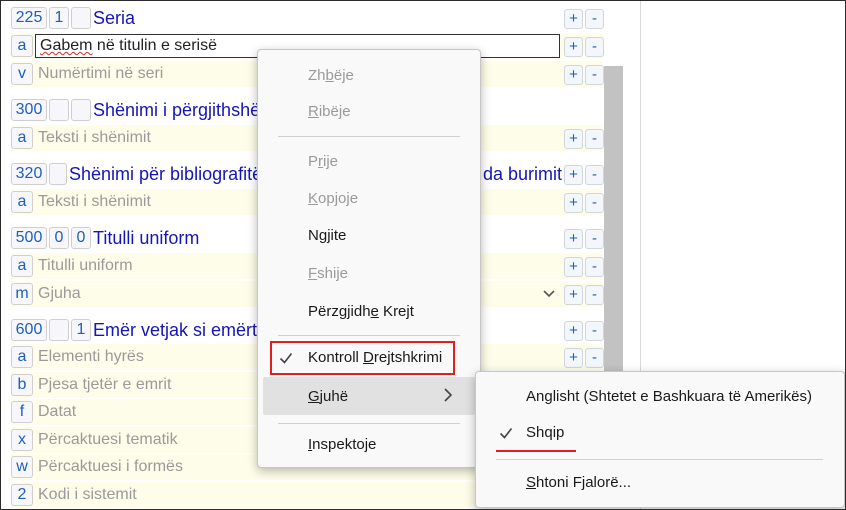 The image size is (846, 510). What do you see at coordinates (114, 18) in the screenshot?
I see `field-title: Seria` at bounding box center [114, 18].